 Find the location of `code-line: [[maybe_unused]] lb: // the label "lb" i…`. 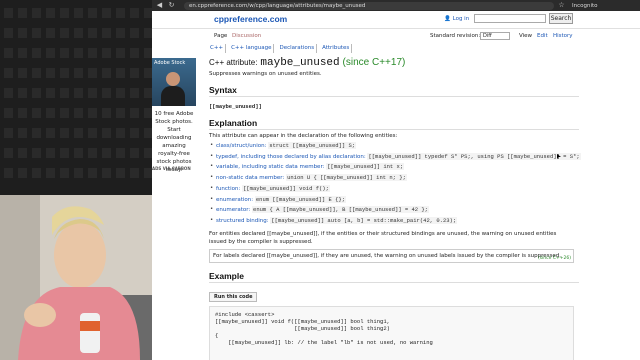

code-line: [[maybe_unused]] lb: // the label "lb" i… is located at coordinates (324, 342).